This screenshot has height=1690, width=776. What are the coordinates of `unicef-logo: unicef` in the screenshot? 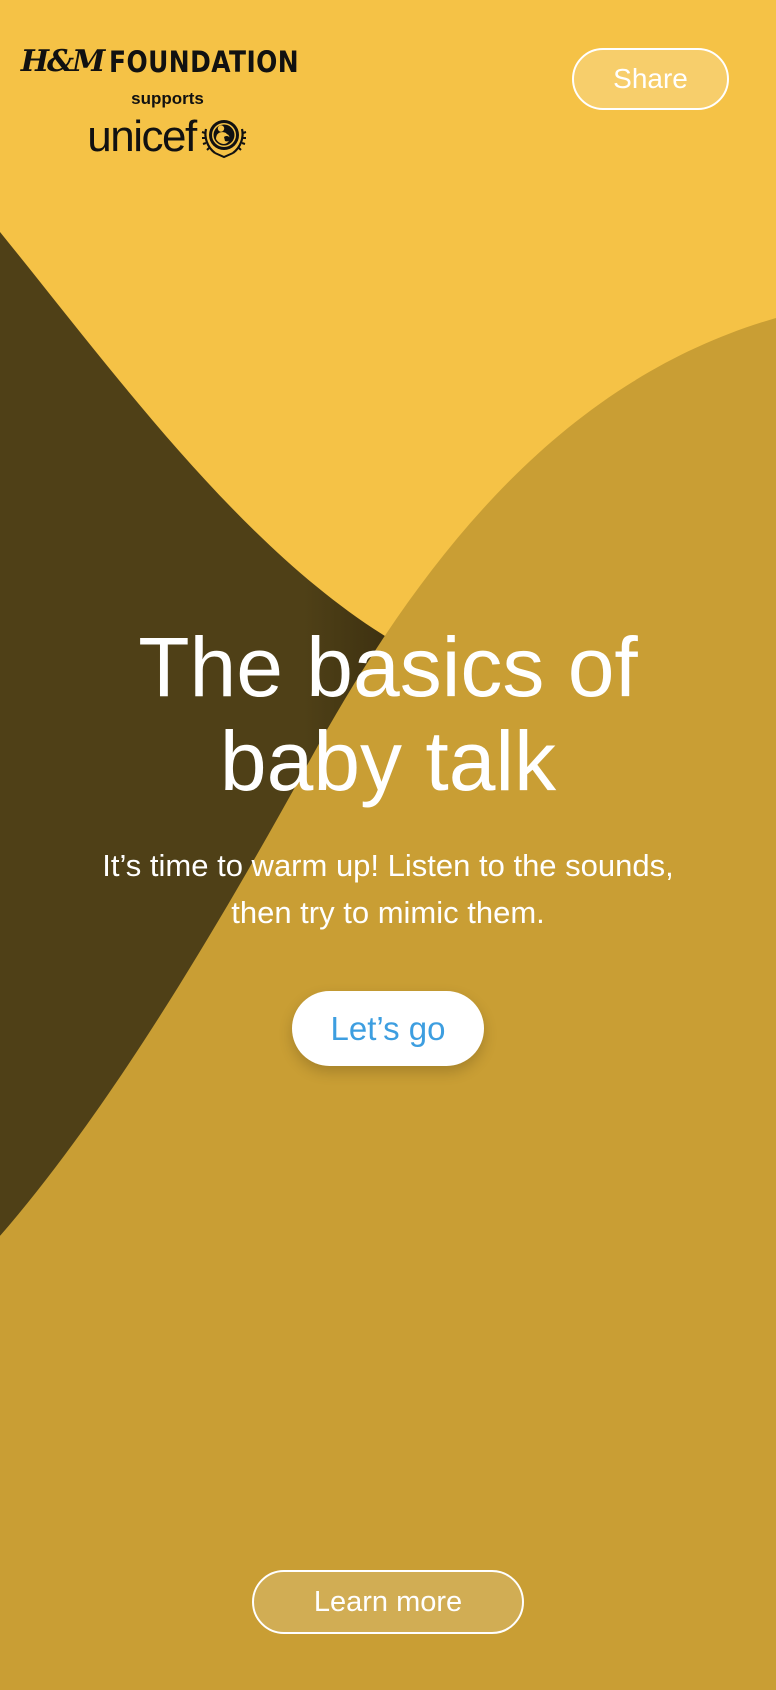 It's located at (167, 137).